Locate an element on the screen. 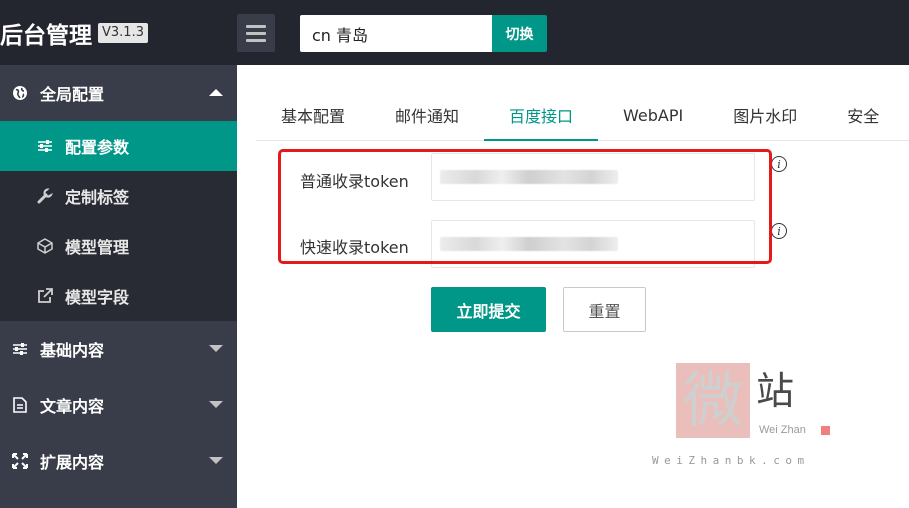  sidebar-item-label: 模型字段 is located at coordinates (97, 297).